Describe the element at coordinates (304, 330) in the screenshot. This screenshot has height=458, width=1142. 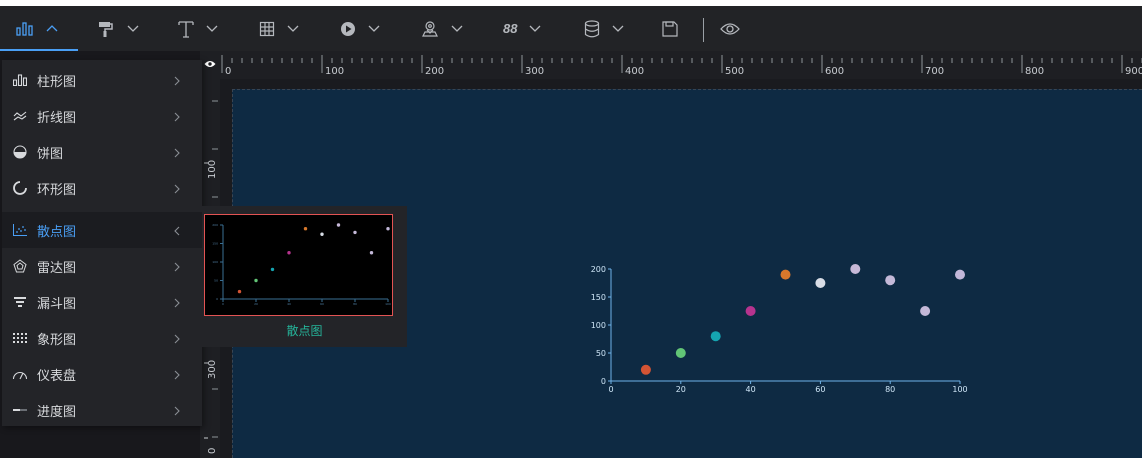
I see `thumbnail-label: 散点图` at that location.